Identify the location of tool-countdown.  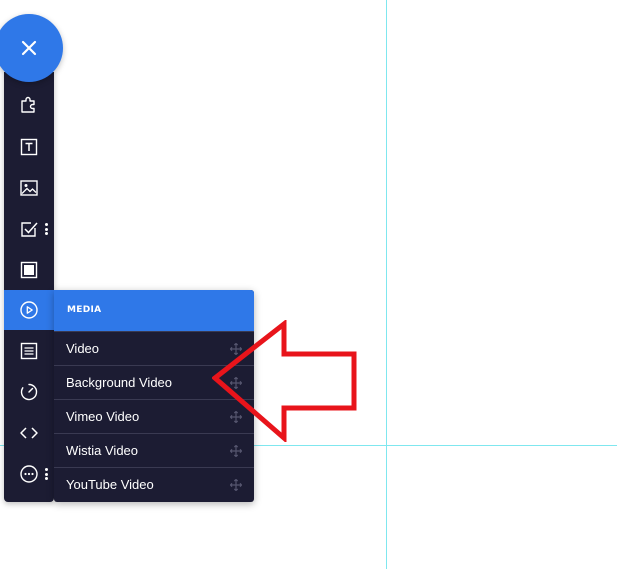
(29, 392).